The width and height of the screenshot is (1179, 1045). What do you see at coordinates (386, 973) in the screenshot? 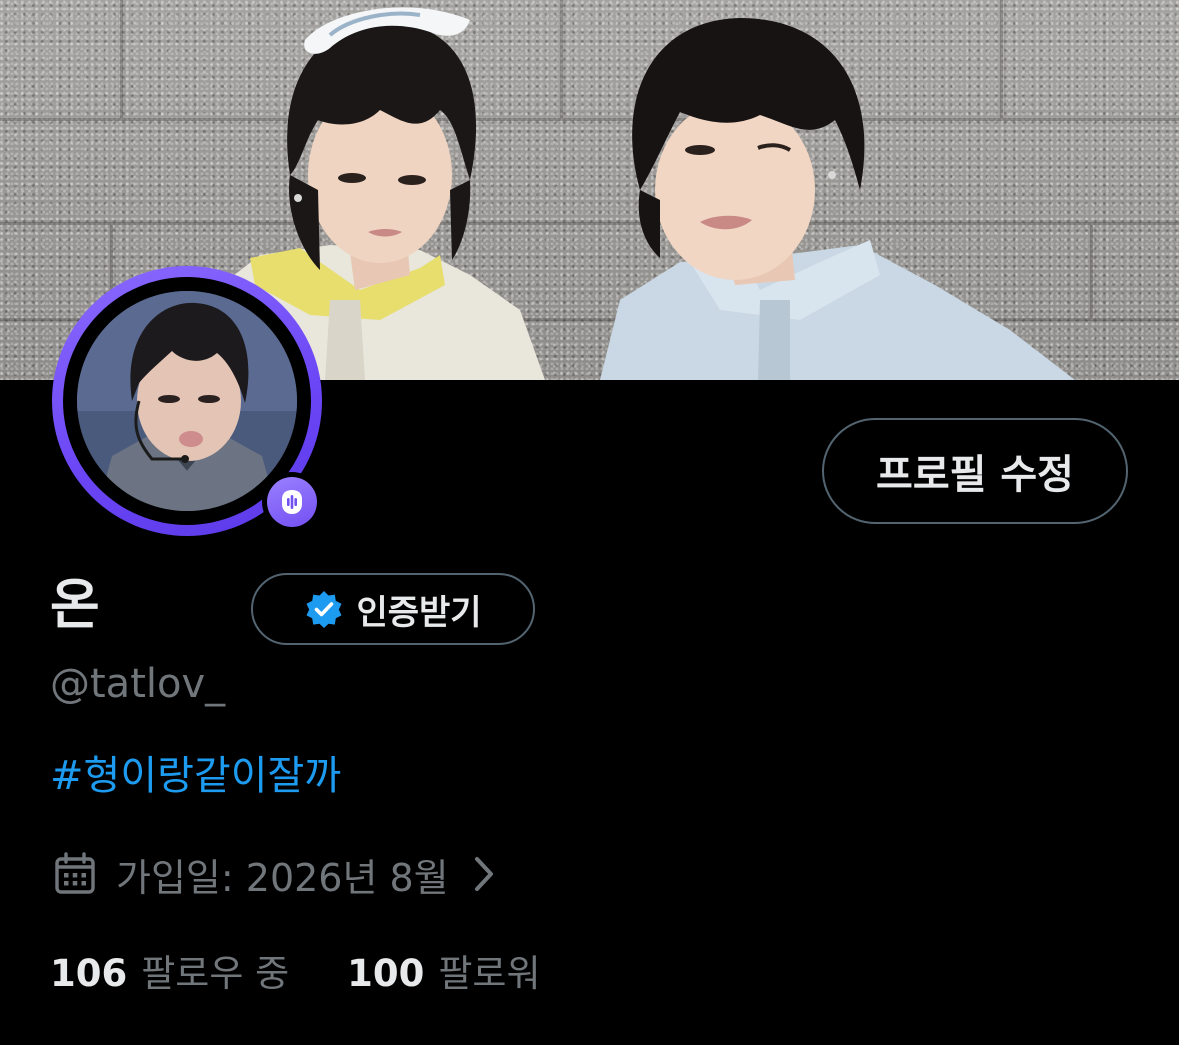
I see `followers-count: 100` at bounding box center [386, 973].